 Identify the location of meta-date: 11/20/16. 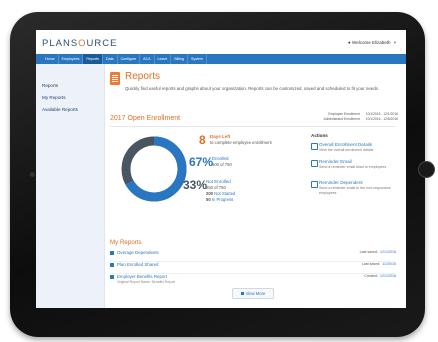
(389, 264).